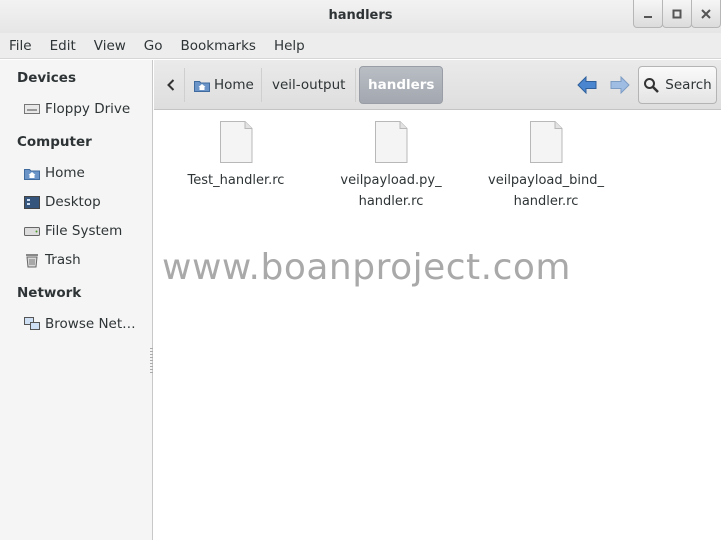 The image size is (721, 540). I want to click on menu-file: File, so click(20, 46).